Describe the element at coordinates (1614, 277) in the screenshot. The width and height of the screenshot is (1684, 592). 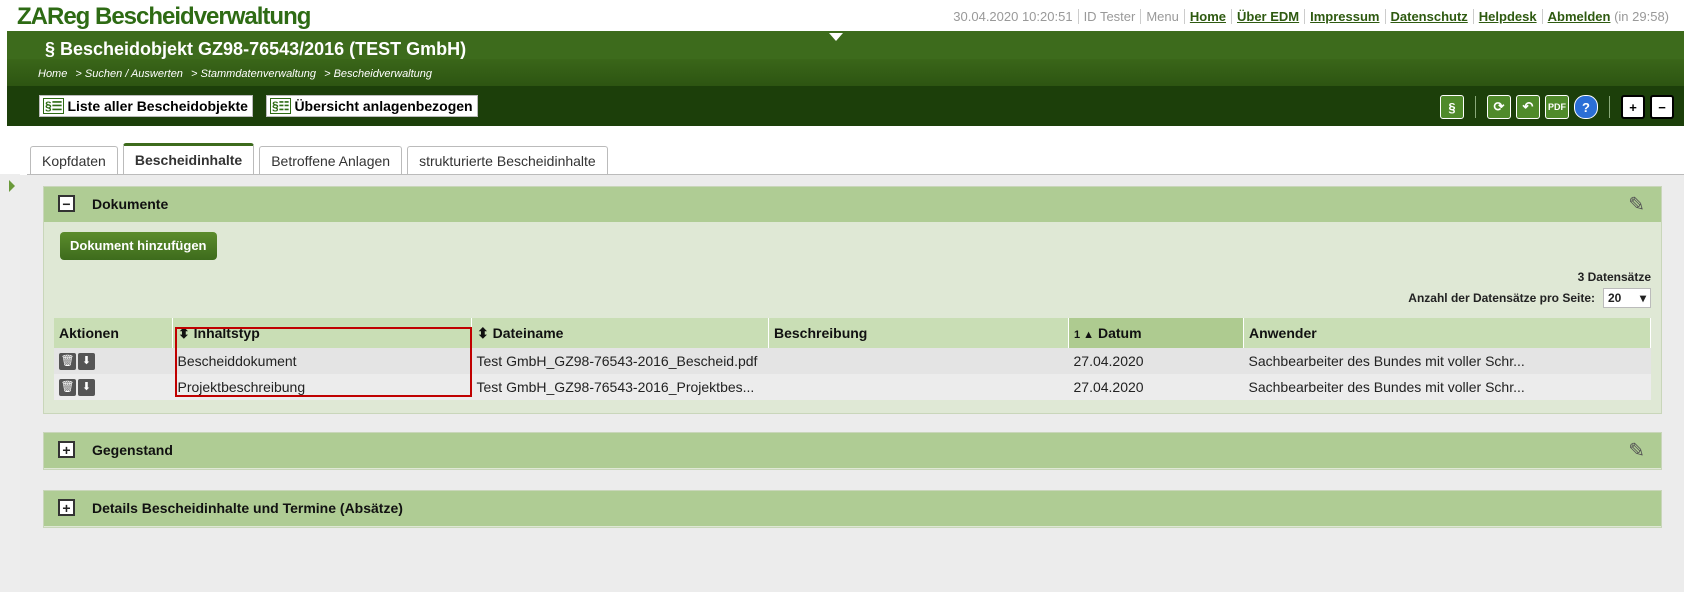
I see `record-count: 3 Datensätze` at that location.